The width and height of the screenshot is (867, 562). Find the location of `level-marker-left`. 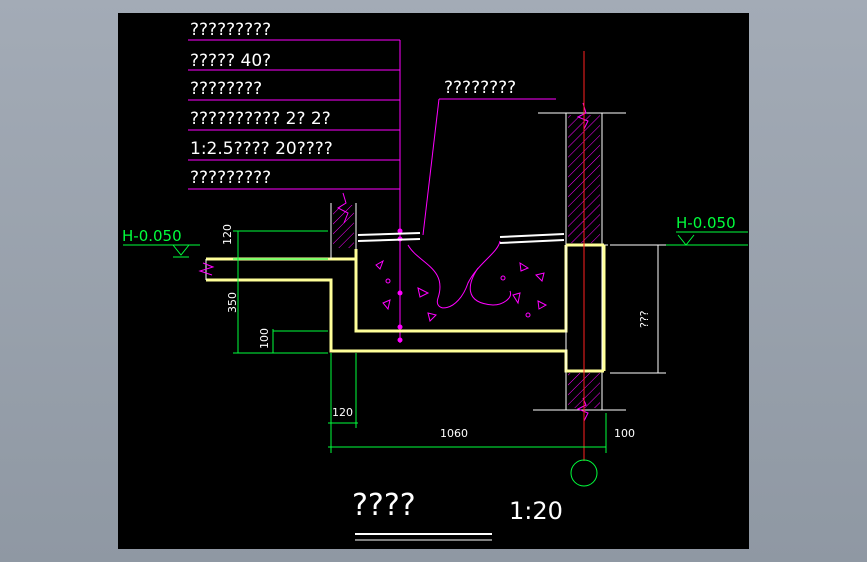

level-marker-left is located at coordinates (161, 251).